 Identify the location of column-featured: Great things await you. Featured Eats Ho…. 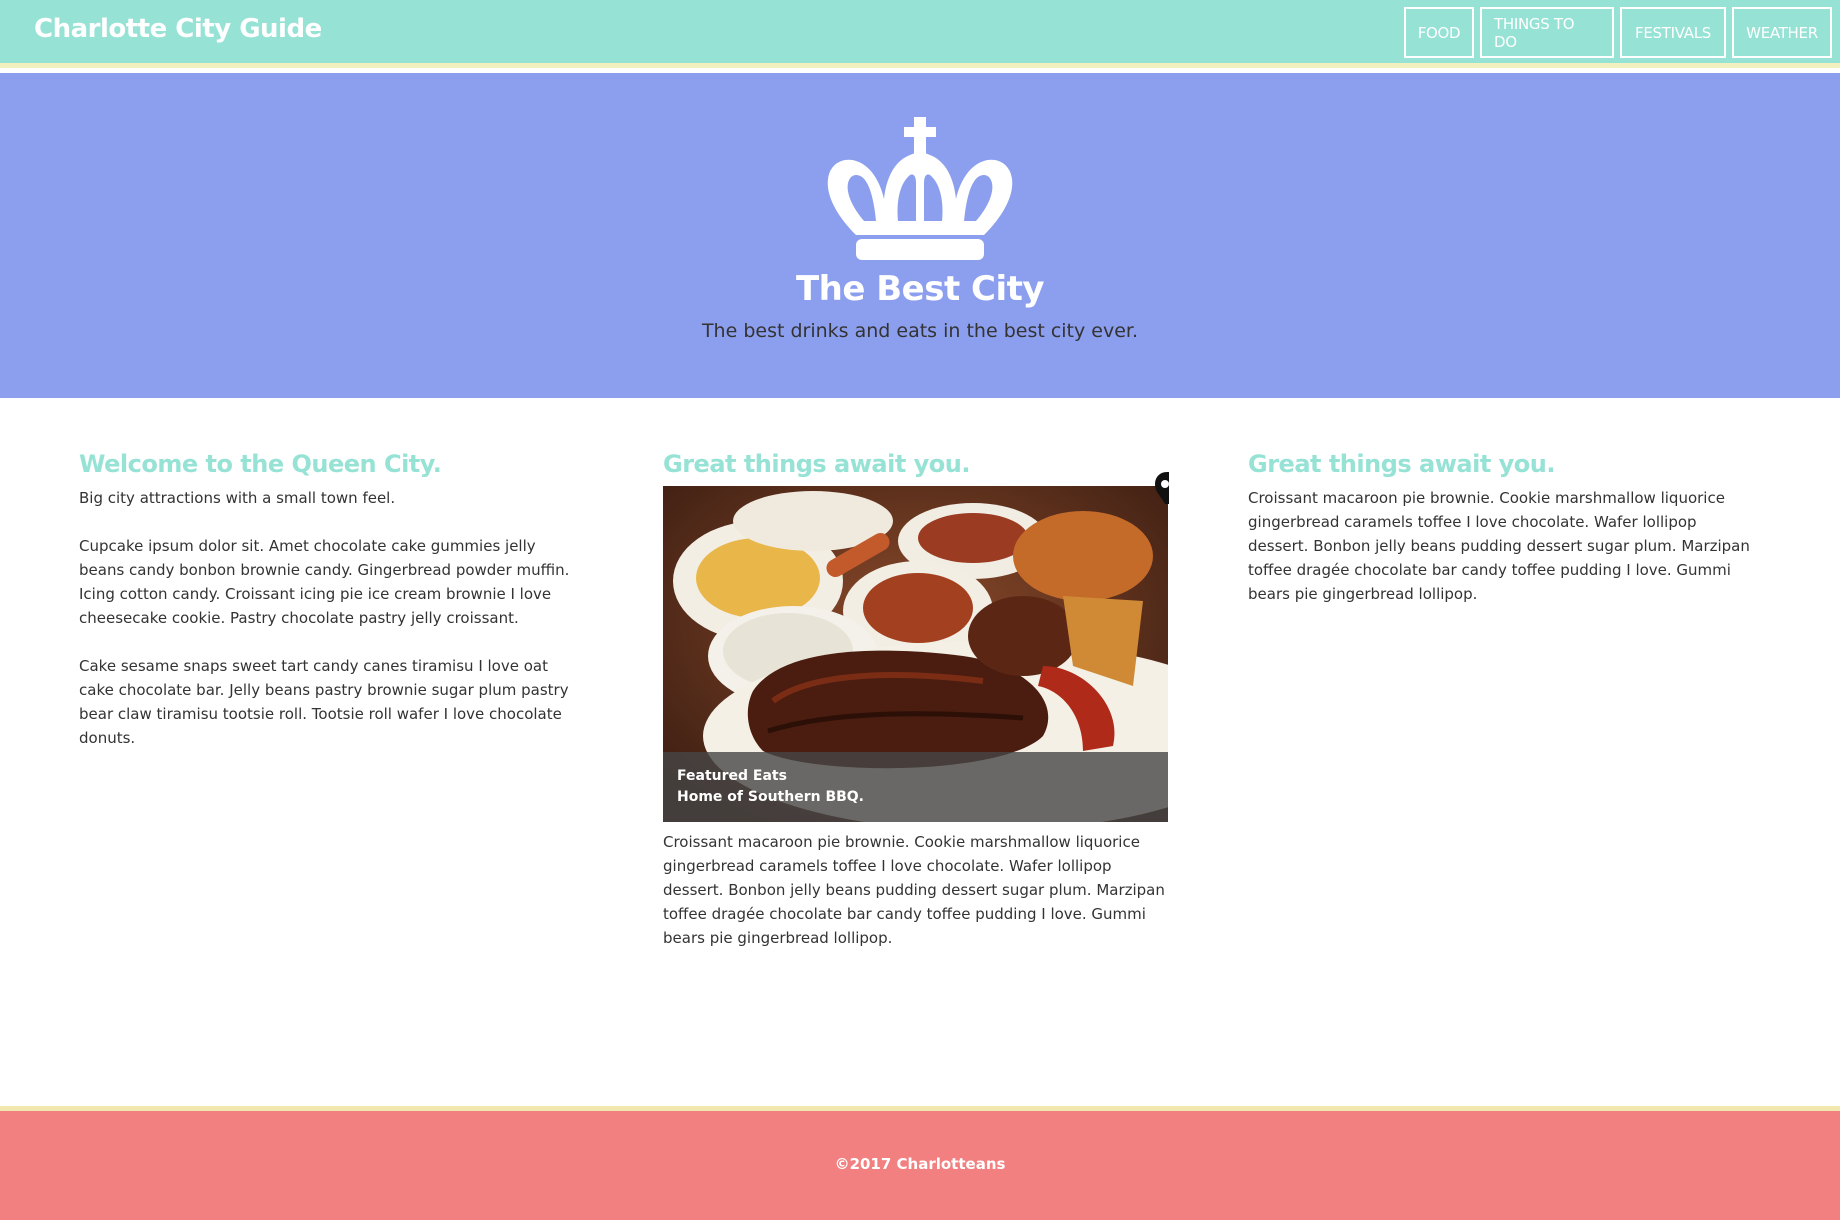
(916, 712).